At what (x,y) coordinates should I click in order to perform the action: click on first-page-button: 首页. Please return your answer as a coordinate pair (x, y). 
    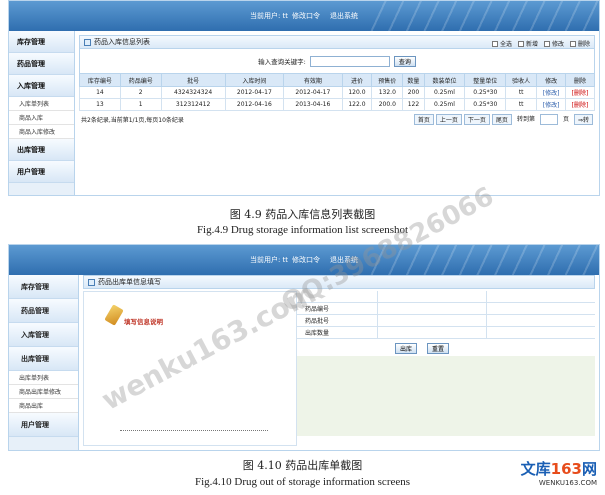
    Looking at the image, I should click on (423, 119).